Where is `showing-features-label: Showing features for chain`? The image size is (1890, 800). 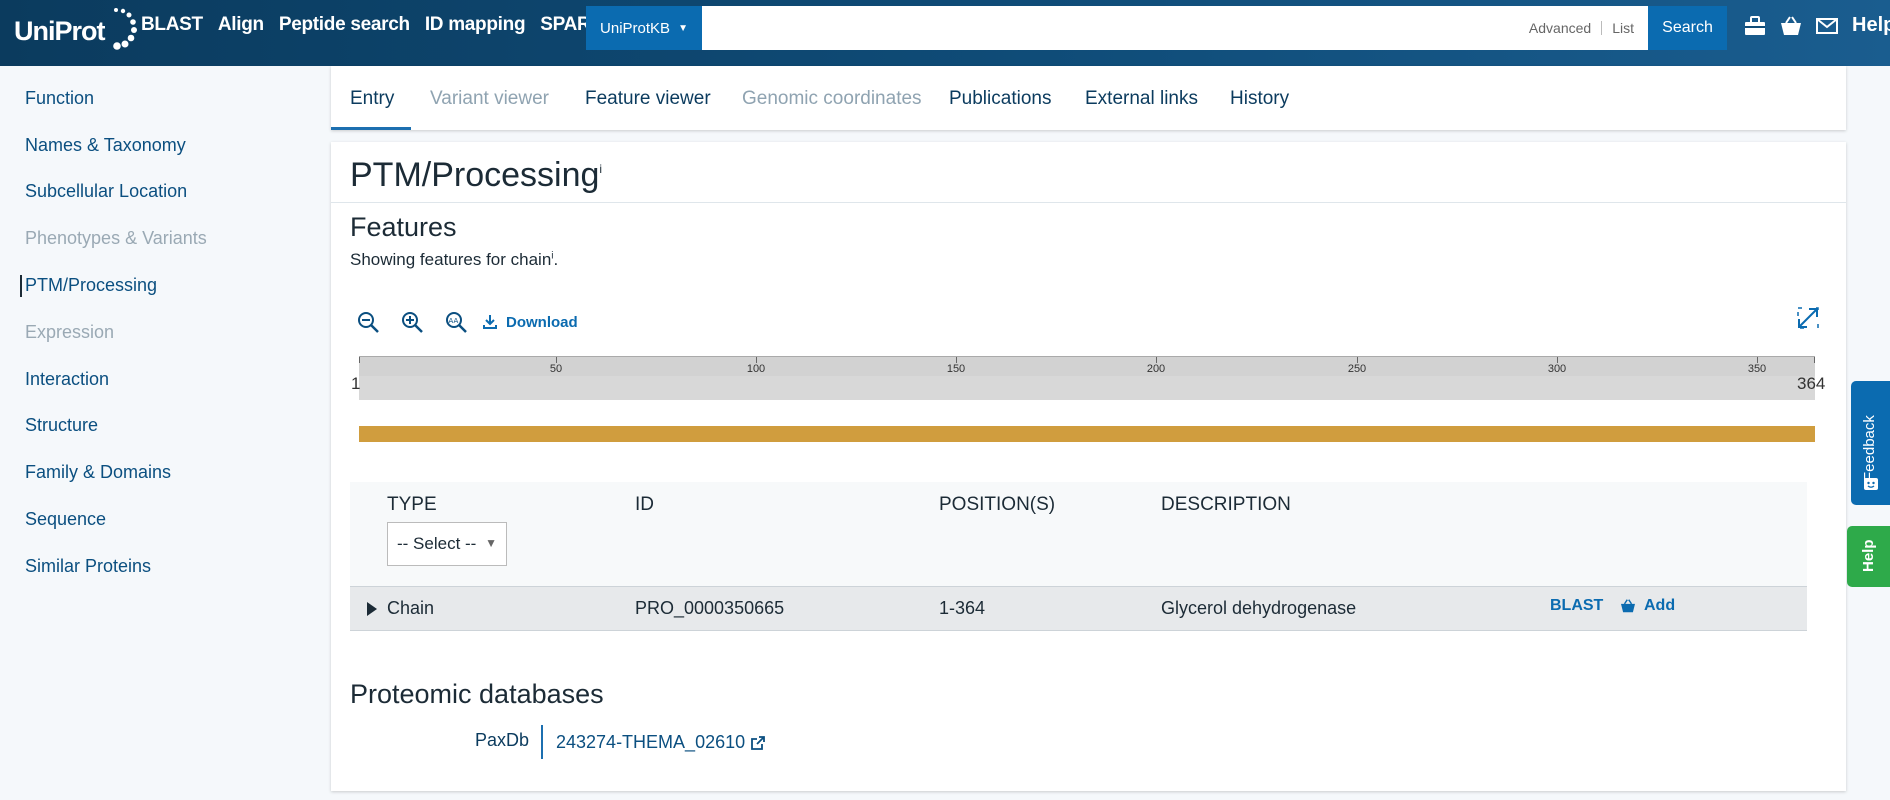
showing-features-label: Showing features for chain is located at coordinates (451, 259).